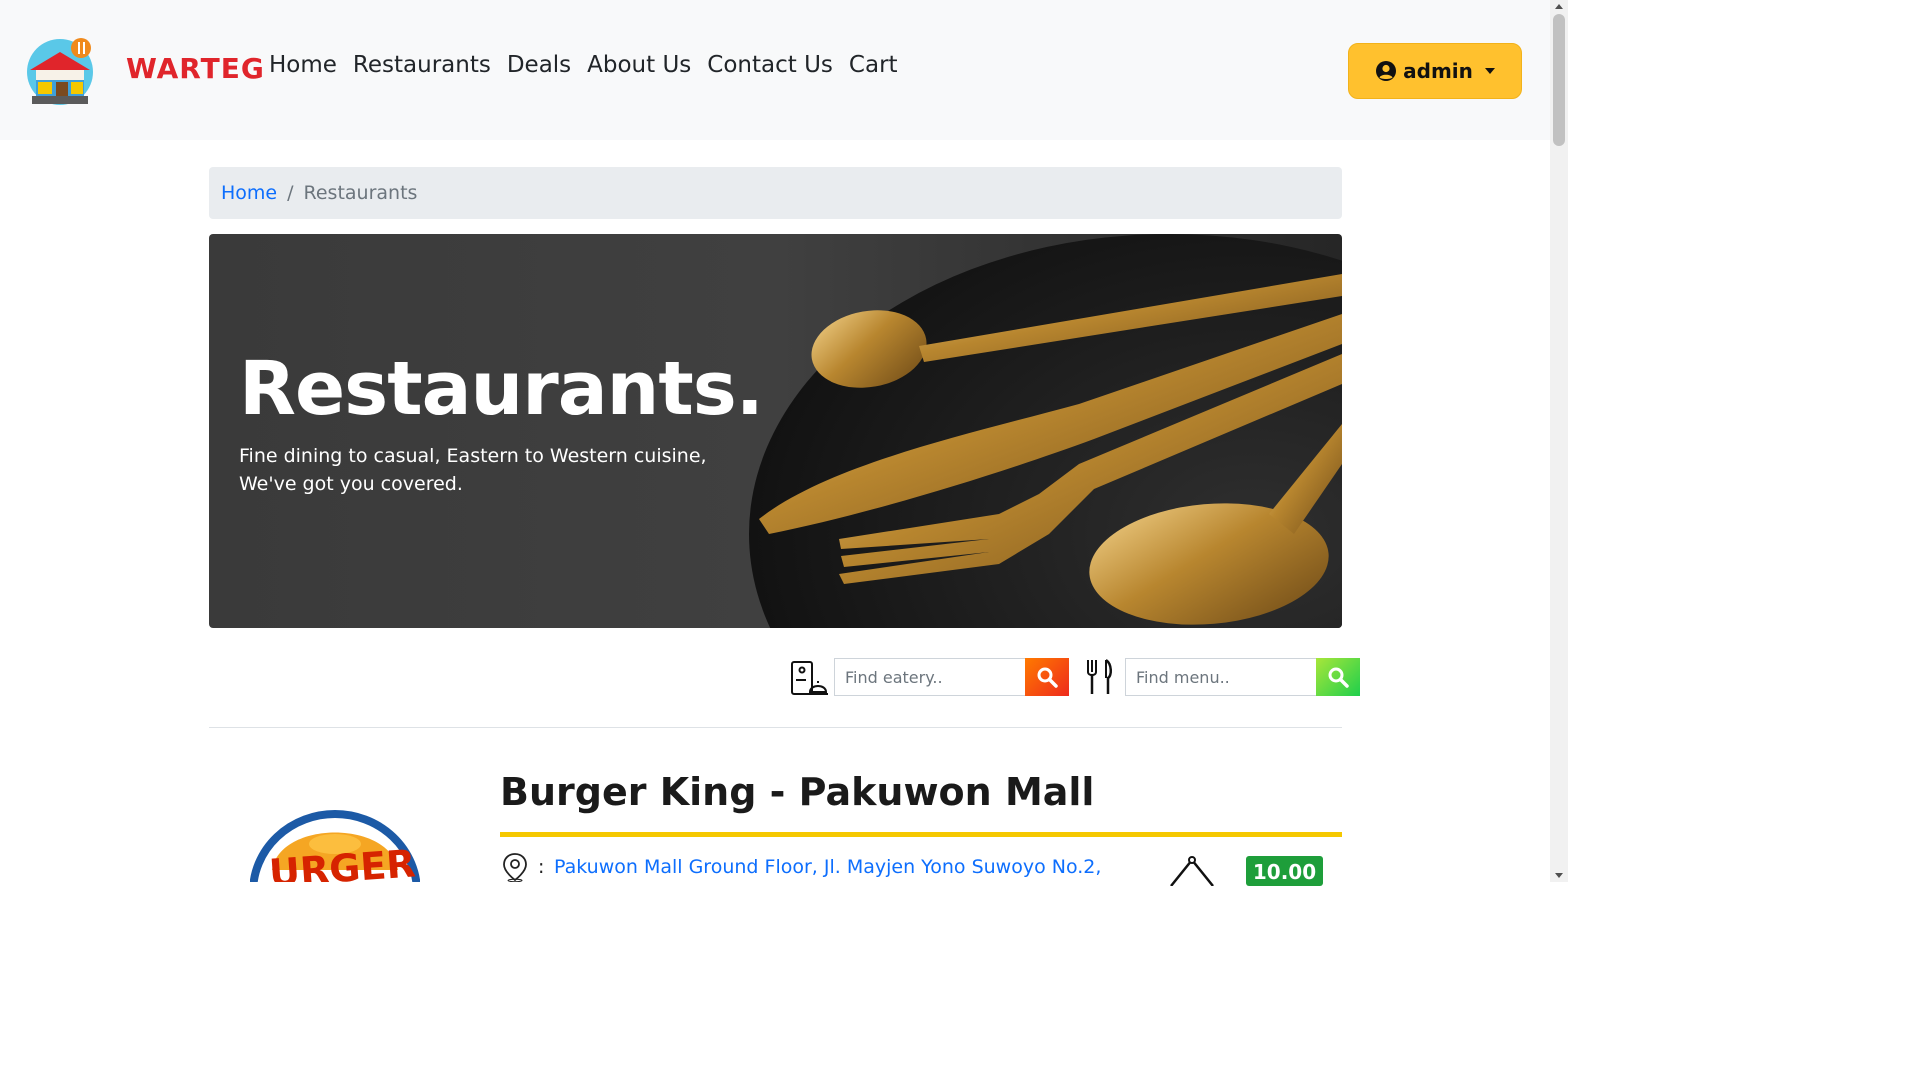  I want to click on restaurant-title-underline, so click(921, 834).